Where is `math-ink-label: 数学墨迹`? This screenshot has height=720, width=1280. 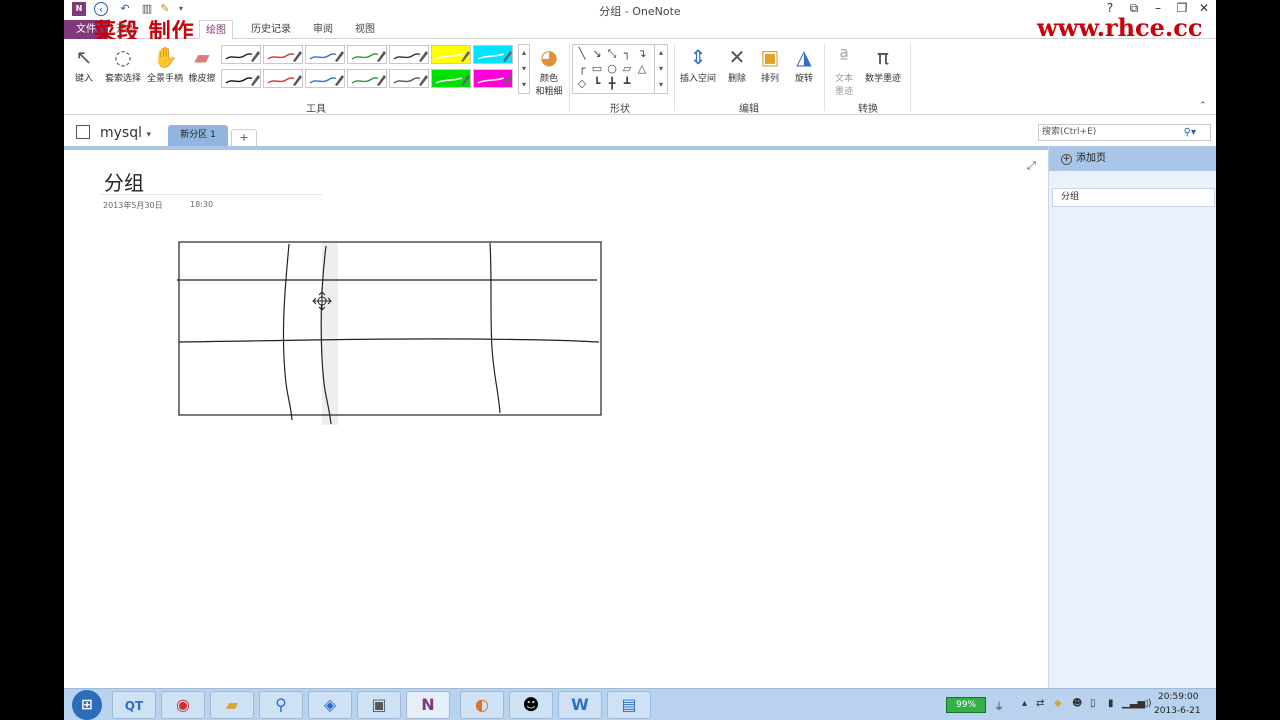
math-ink-label: 数学墨迹 is located at coordinates (882, 79).